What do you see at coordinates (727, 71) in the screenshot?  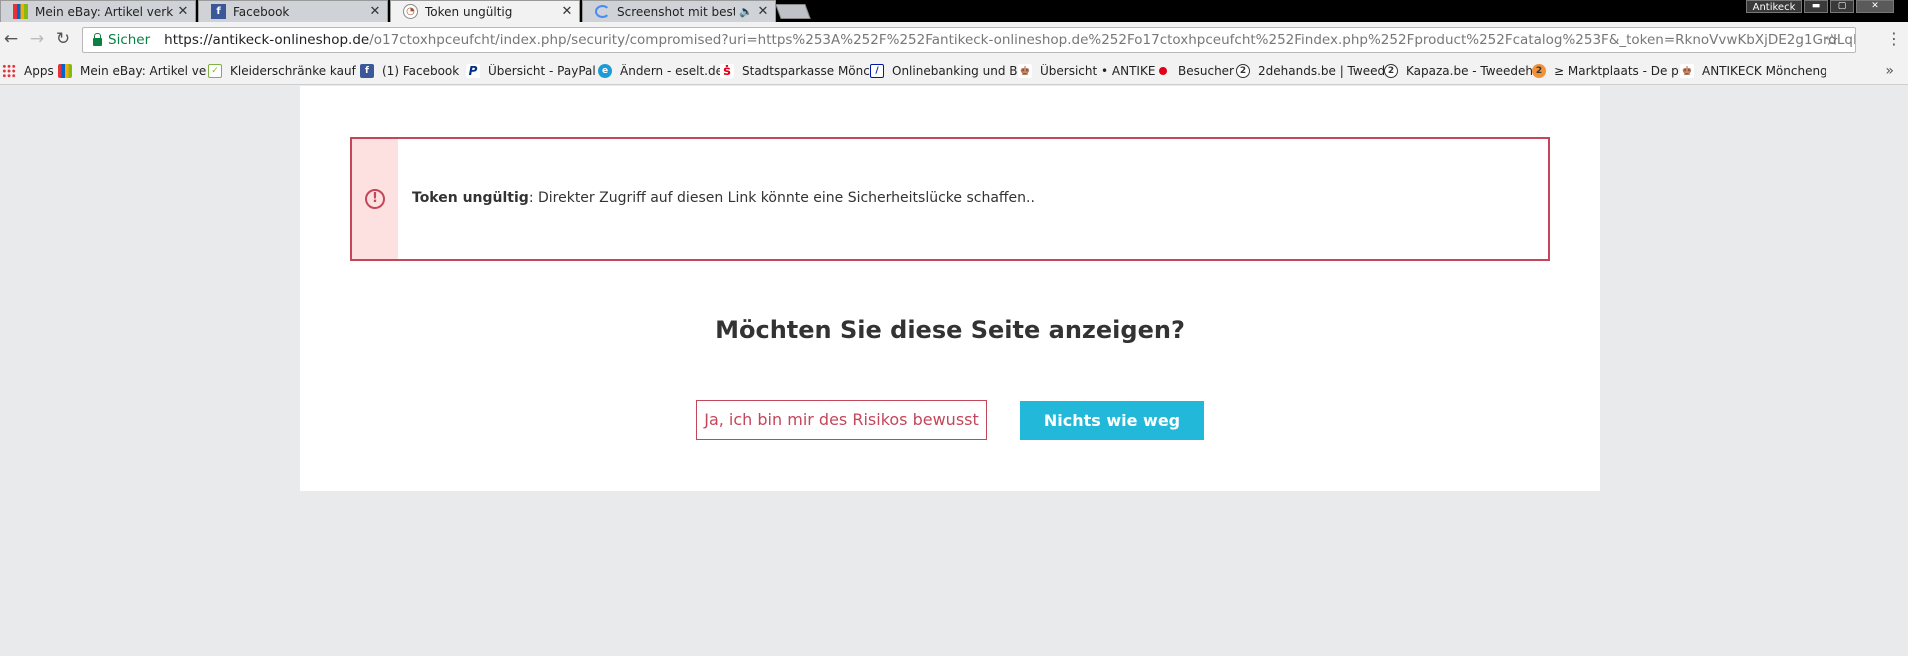 I see `sparkasse-icon: ṡ` at bounding box center [727, 71].